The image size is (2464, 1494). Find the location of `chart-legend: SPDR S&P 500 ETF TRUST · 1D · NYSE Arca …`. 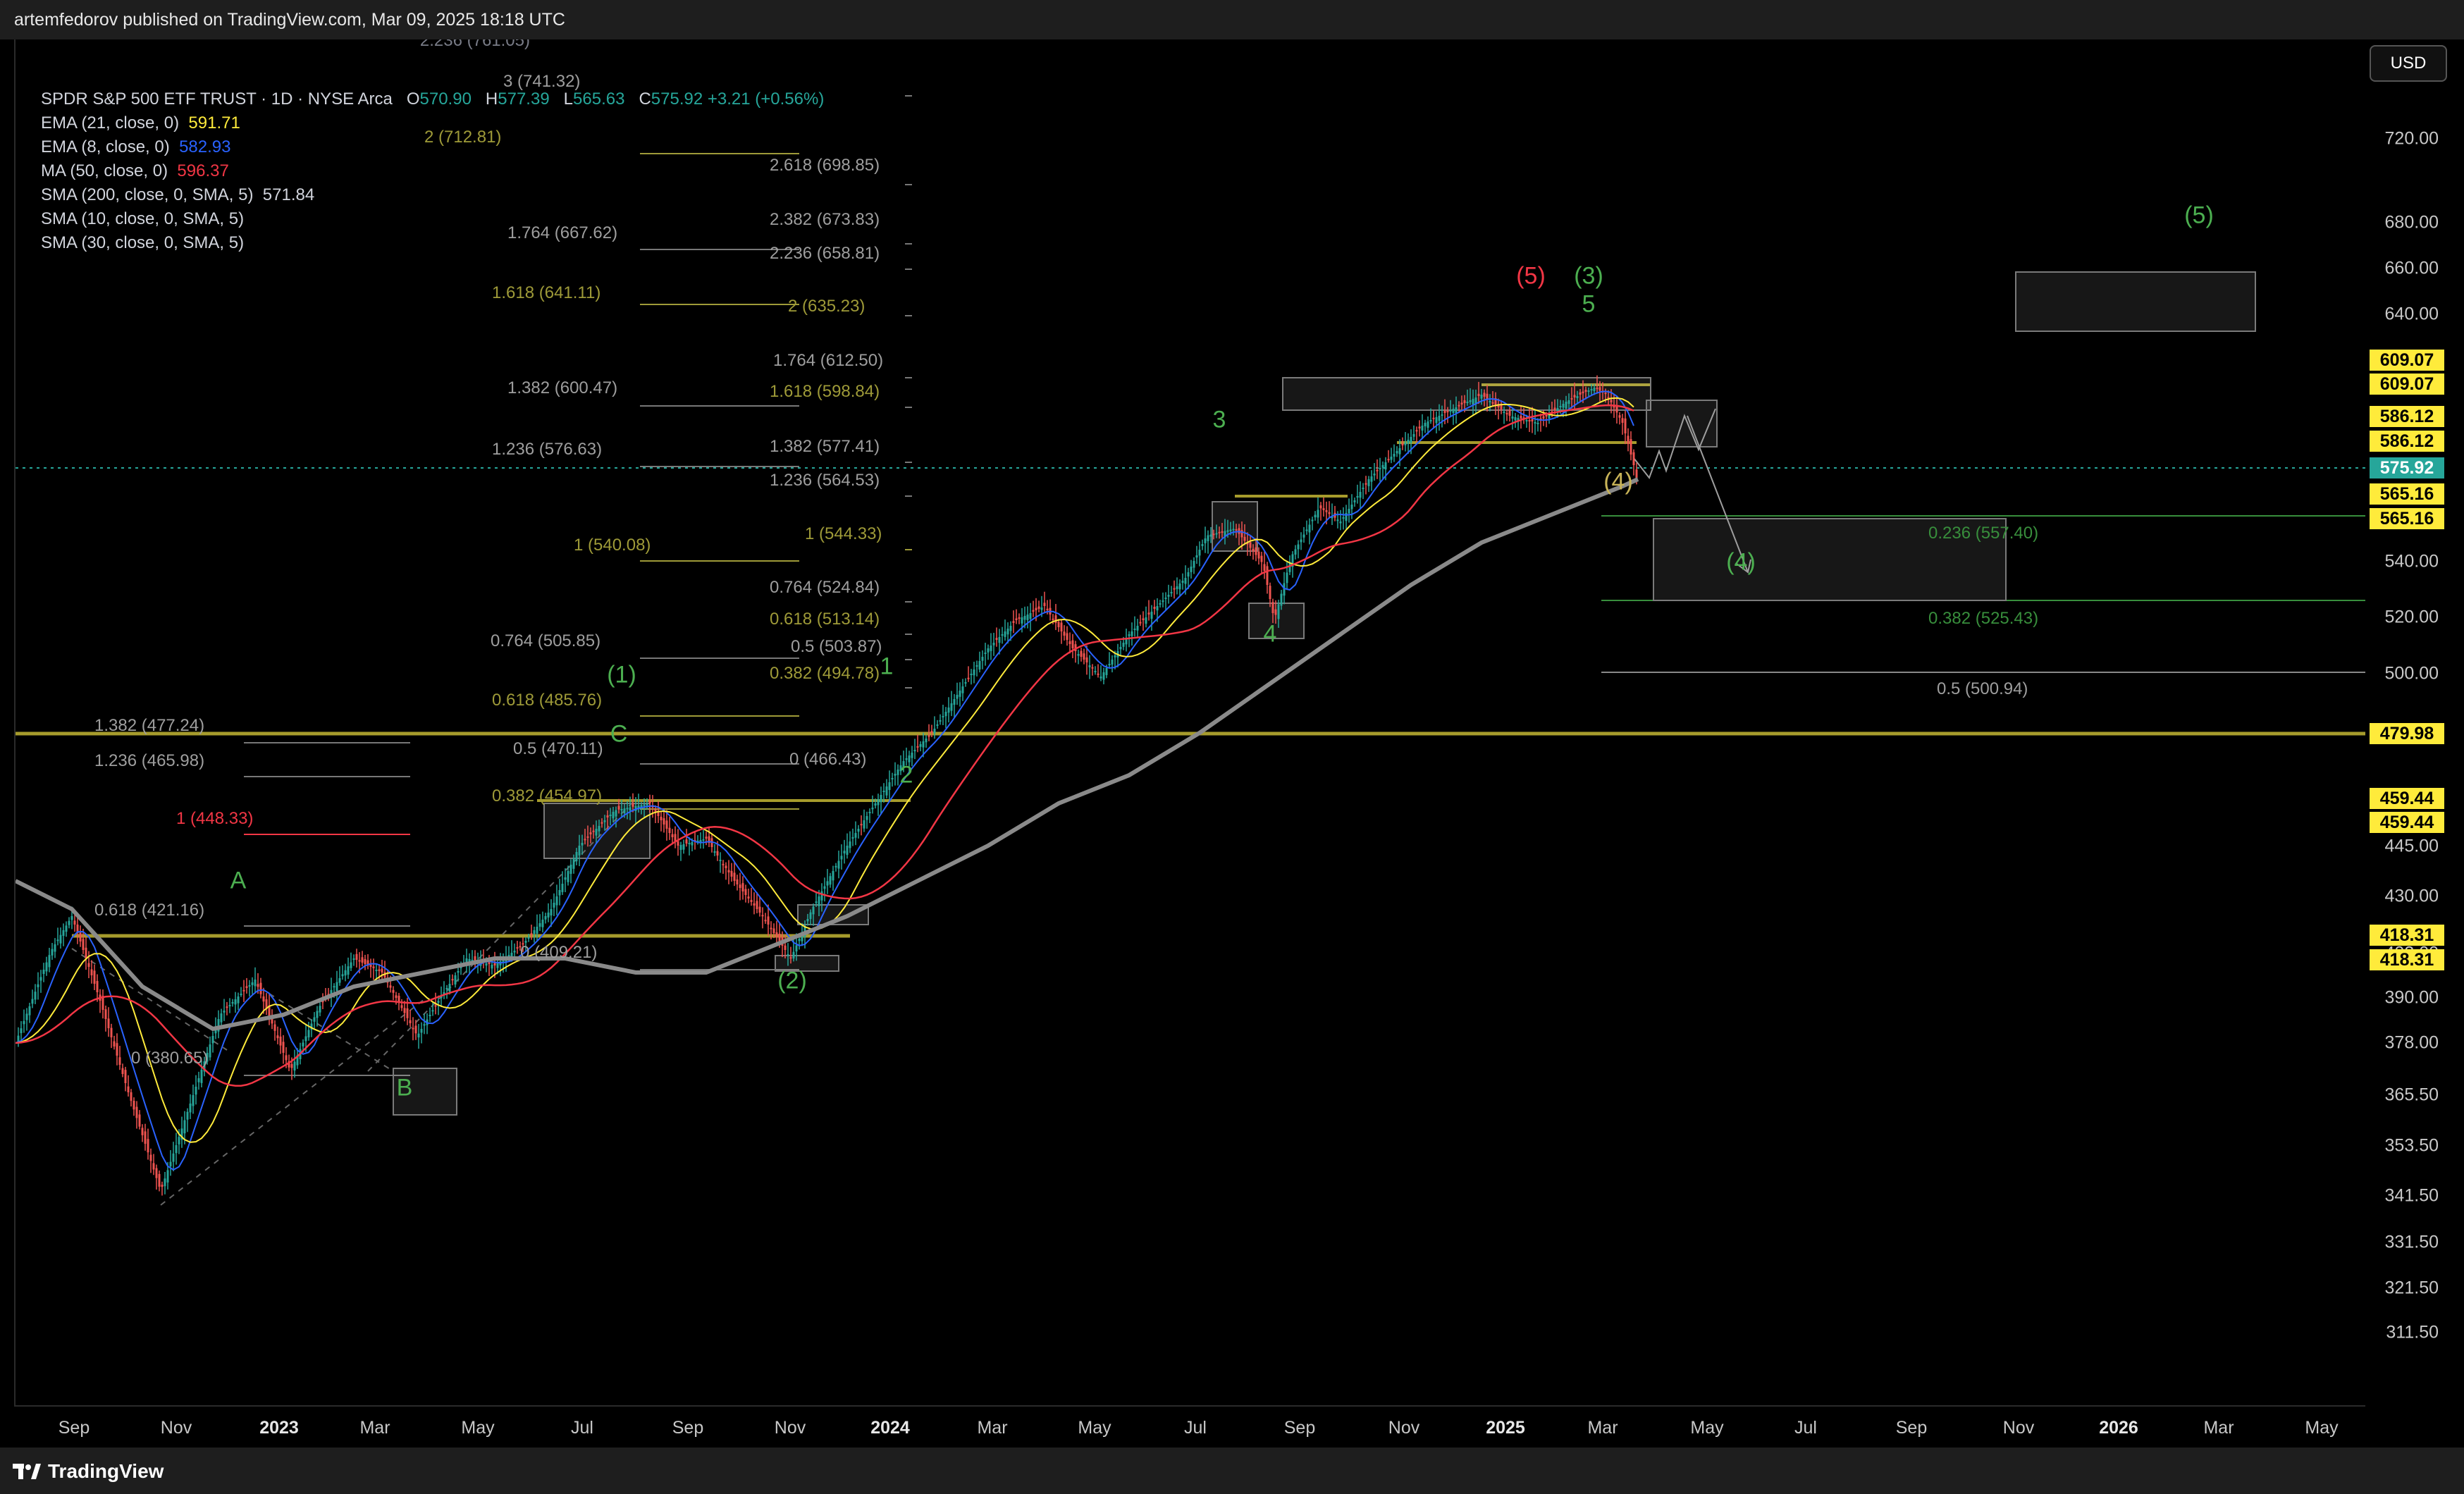

chart-legend: SPDR S&P 500 ETF TRUST · 1D · NYSE Arca … is located at coordinates (432, 171).